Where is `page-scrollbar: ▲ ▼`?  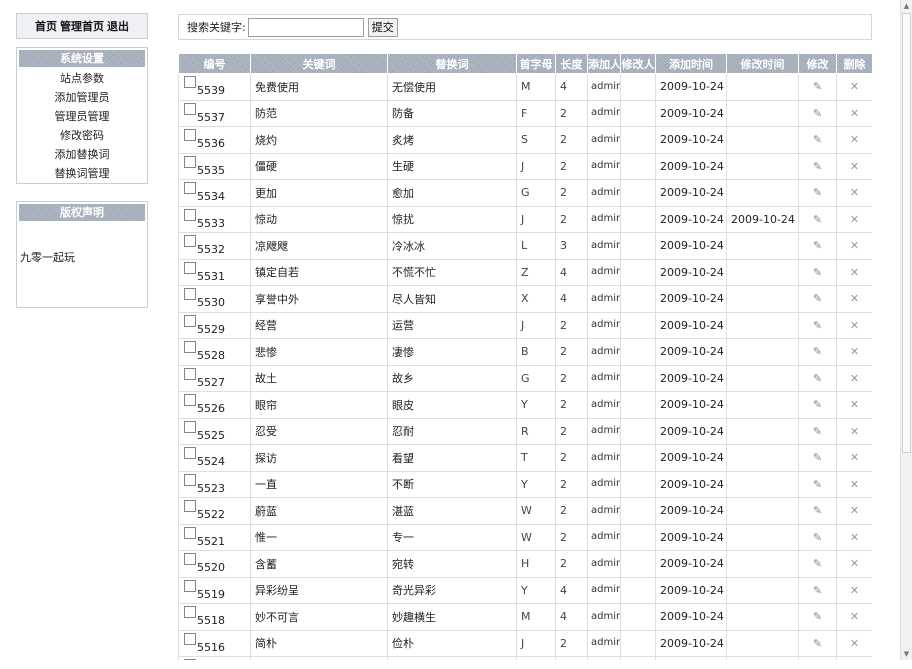 page-scrollbar: ▲ ▼ is located at coordinates (906, 330).